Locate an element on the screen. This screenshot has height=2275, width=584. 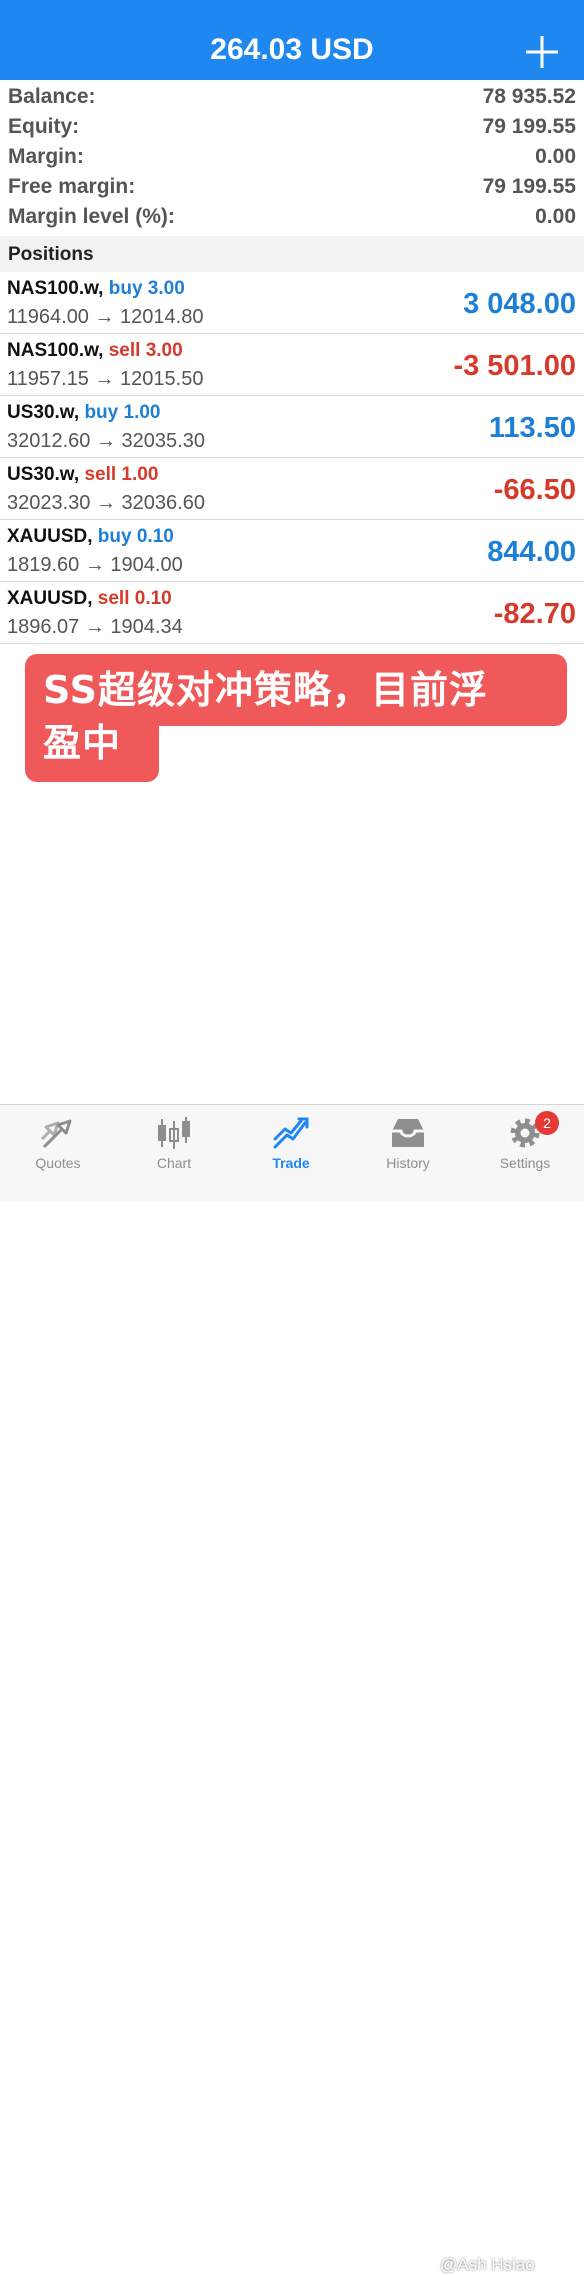
free-margin-value: 79 199.55 is located at coordinates (529, 186).